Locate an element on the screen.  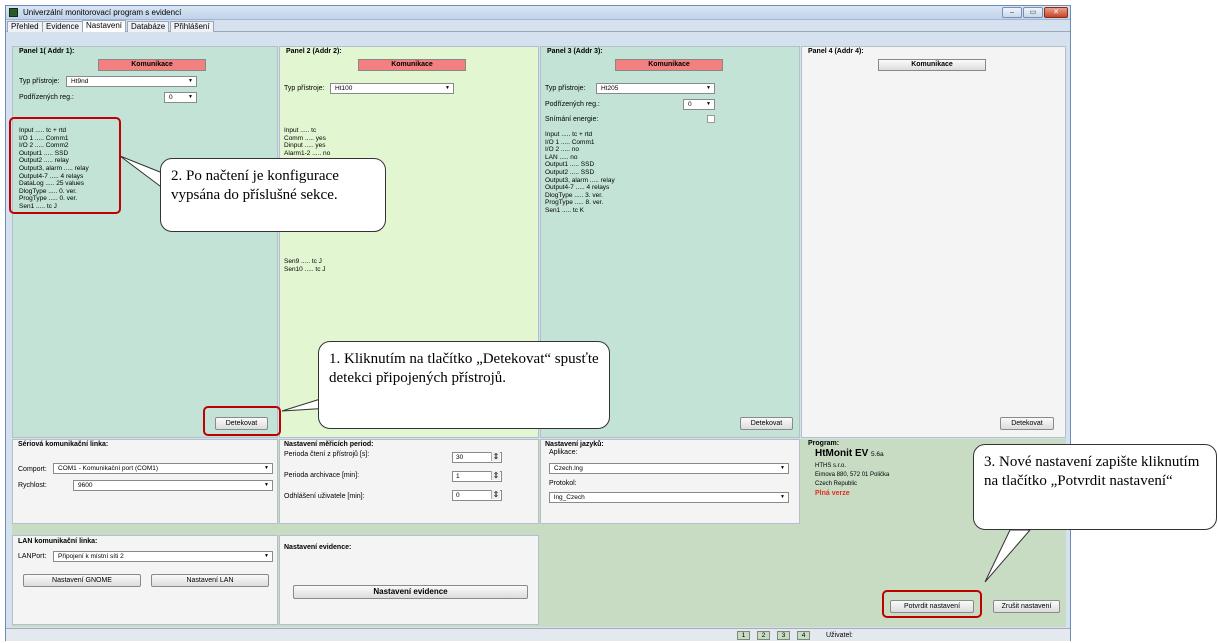
highlight-detect-button is located at coordinates (242, 421).